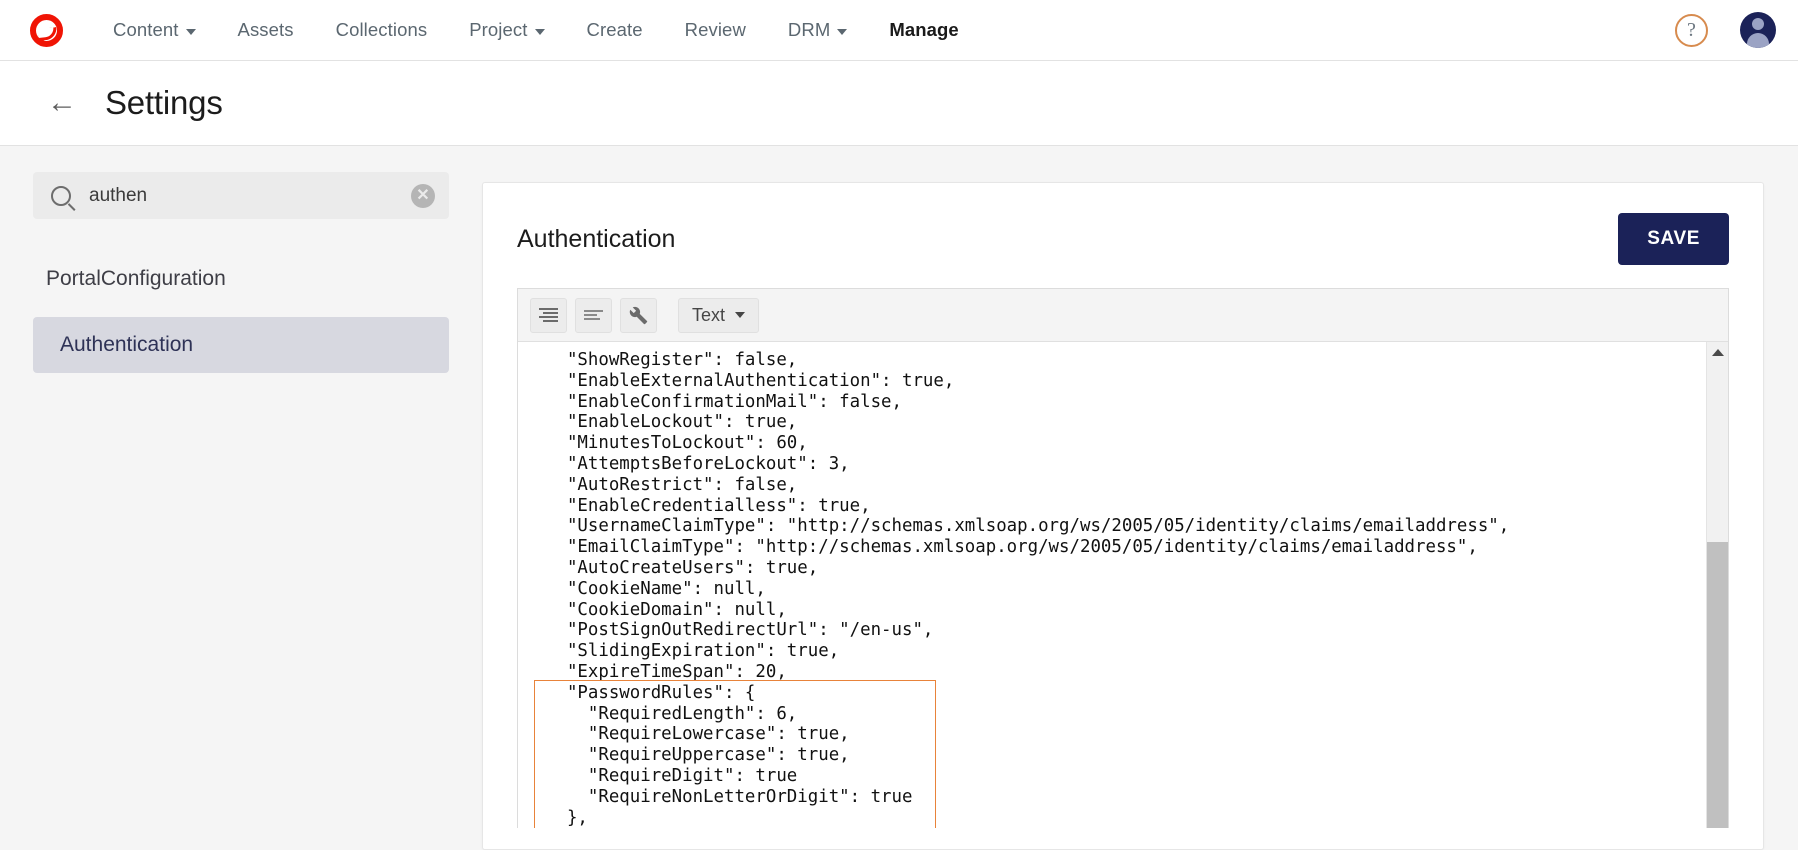 The width and height of the screenshot is (1798, 850). Describe the element at coordinates (698, 463) in the screenshot. I see `code-line: "AttemptsBeforeLockout": 3,` at that location.